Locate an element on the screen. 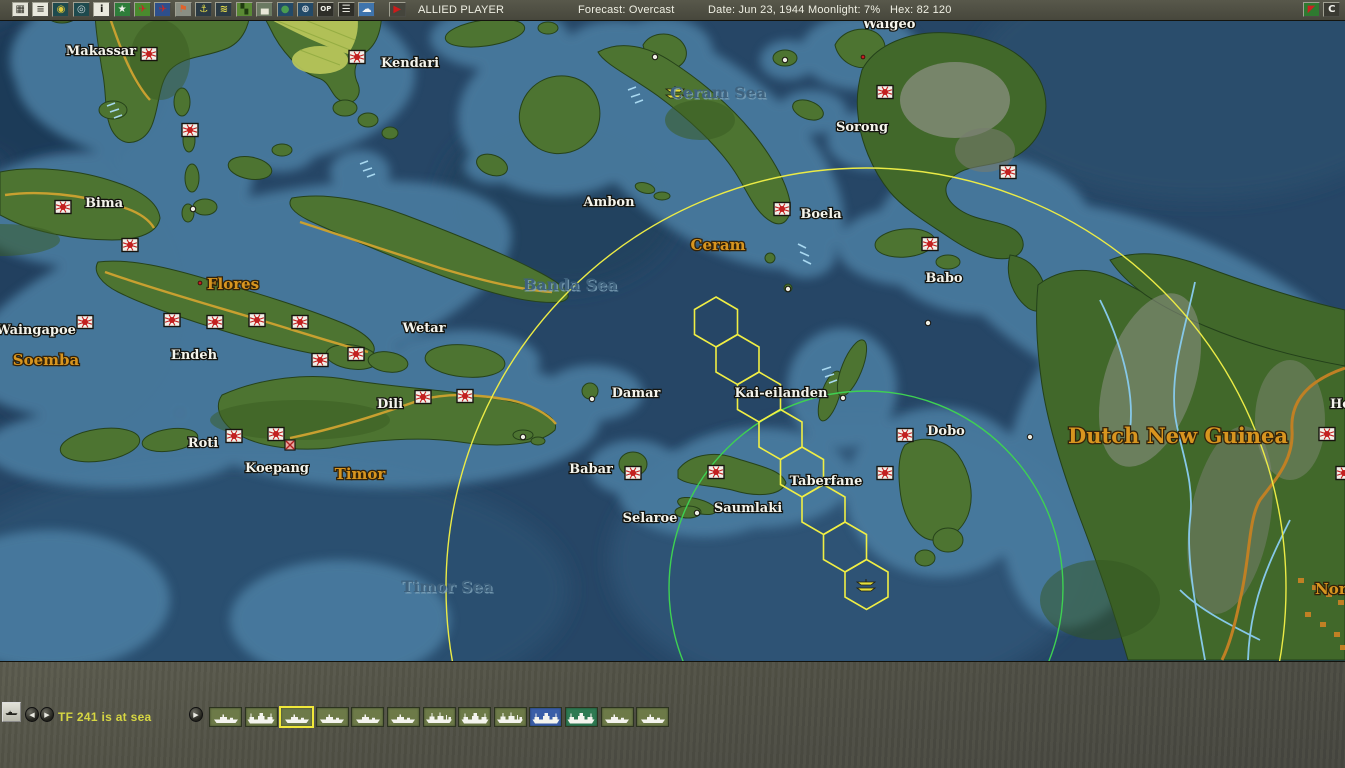 The image size is (1345, 768). flag-marker-icon: ⚑ is located at coordinates (183, 9).